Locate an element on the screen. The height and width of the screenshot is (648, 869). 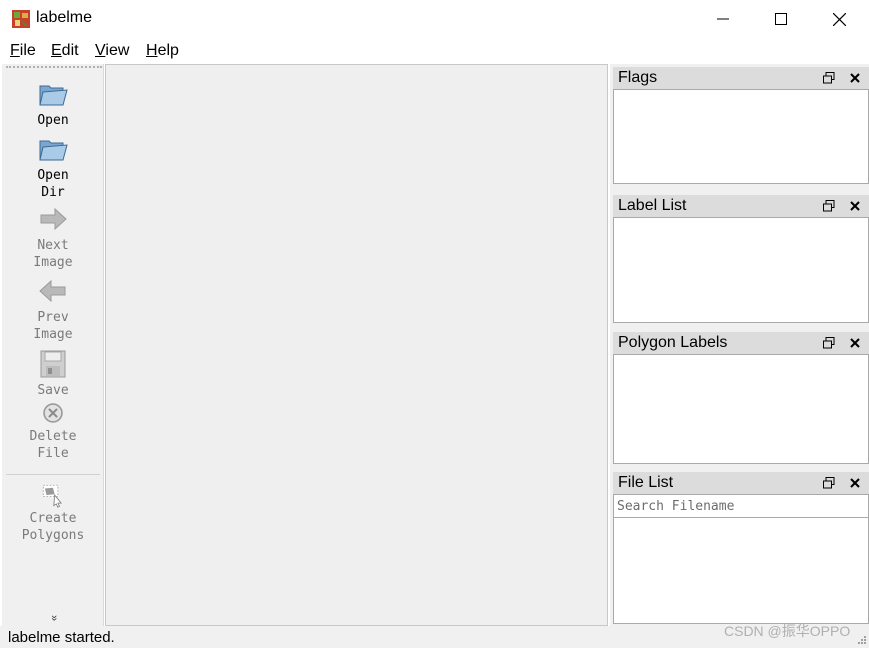
delete-circle-icon is located at coordinates (53, 413).